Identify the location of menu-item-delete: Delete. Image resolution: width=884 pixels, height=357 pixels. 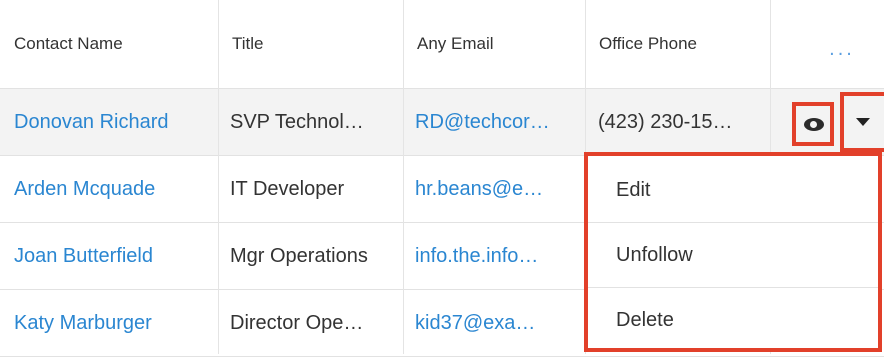
(733, 320).